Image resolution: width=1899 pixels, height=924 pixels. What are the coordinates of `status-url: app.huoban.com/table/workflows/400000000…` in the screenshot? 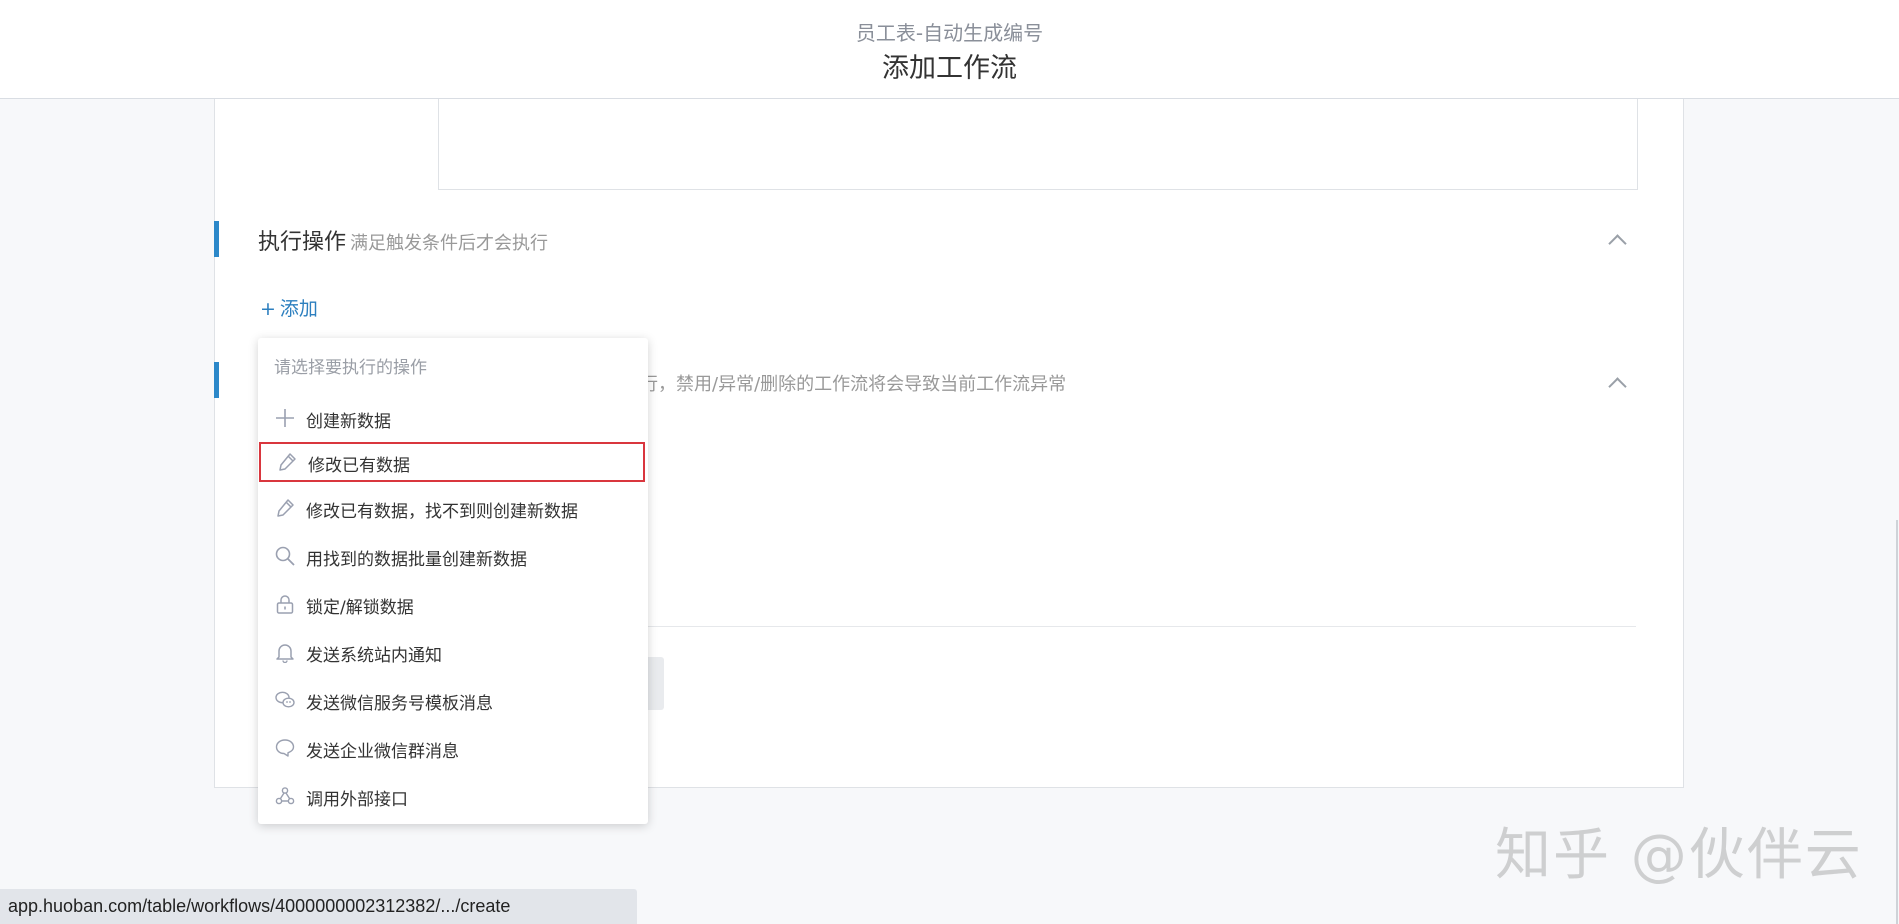 It's located at (259, 906).